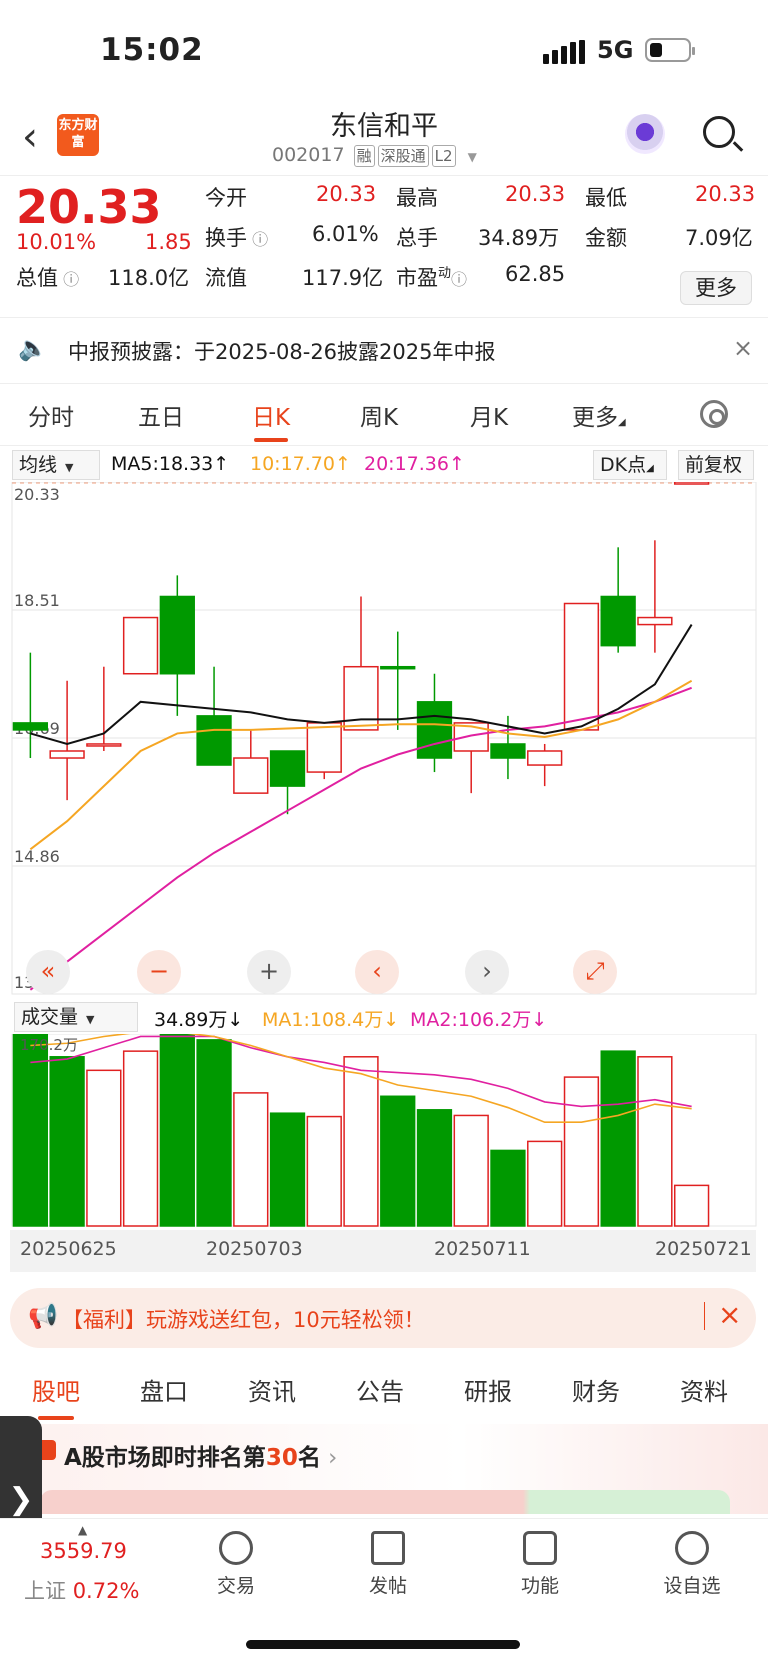 The height and width of the screenshot is (1665, 768). I want to click on period-tabs: 分时 五日 日K 周K 月K 更多◢, so click(384, 415).